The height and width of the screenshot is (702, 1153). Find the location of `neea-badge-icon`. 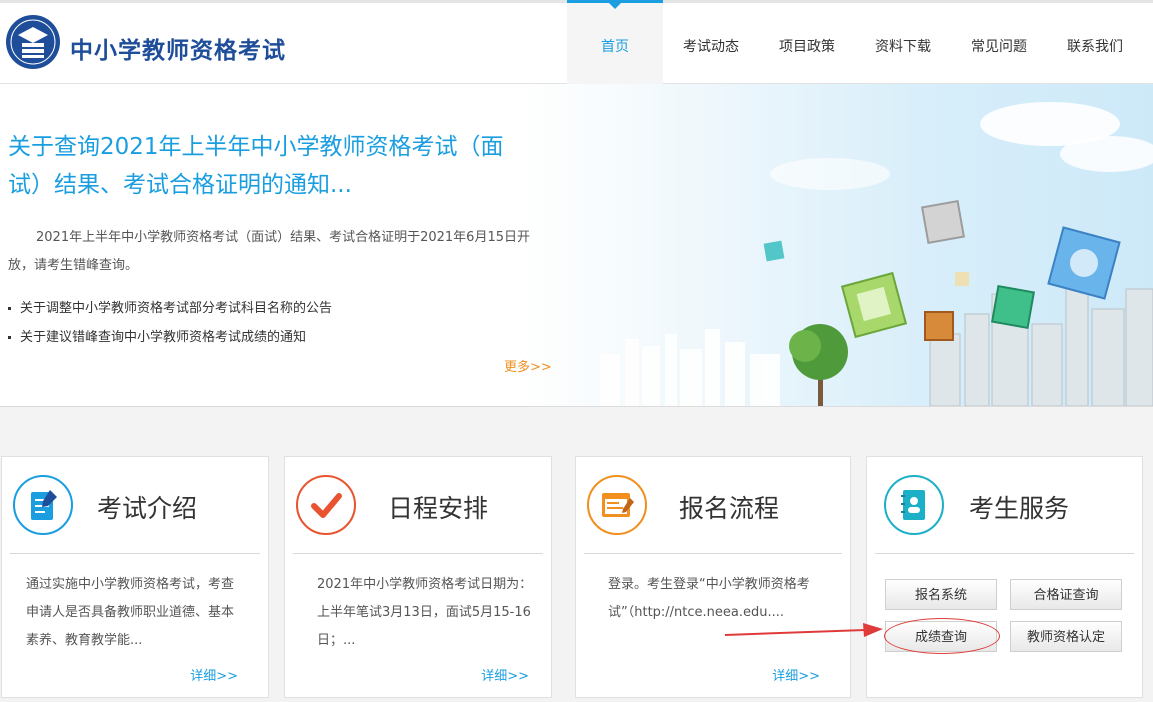

neea-badge-icon is located at coordinates (33, 42).